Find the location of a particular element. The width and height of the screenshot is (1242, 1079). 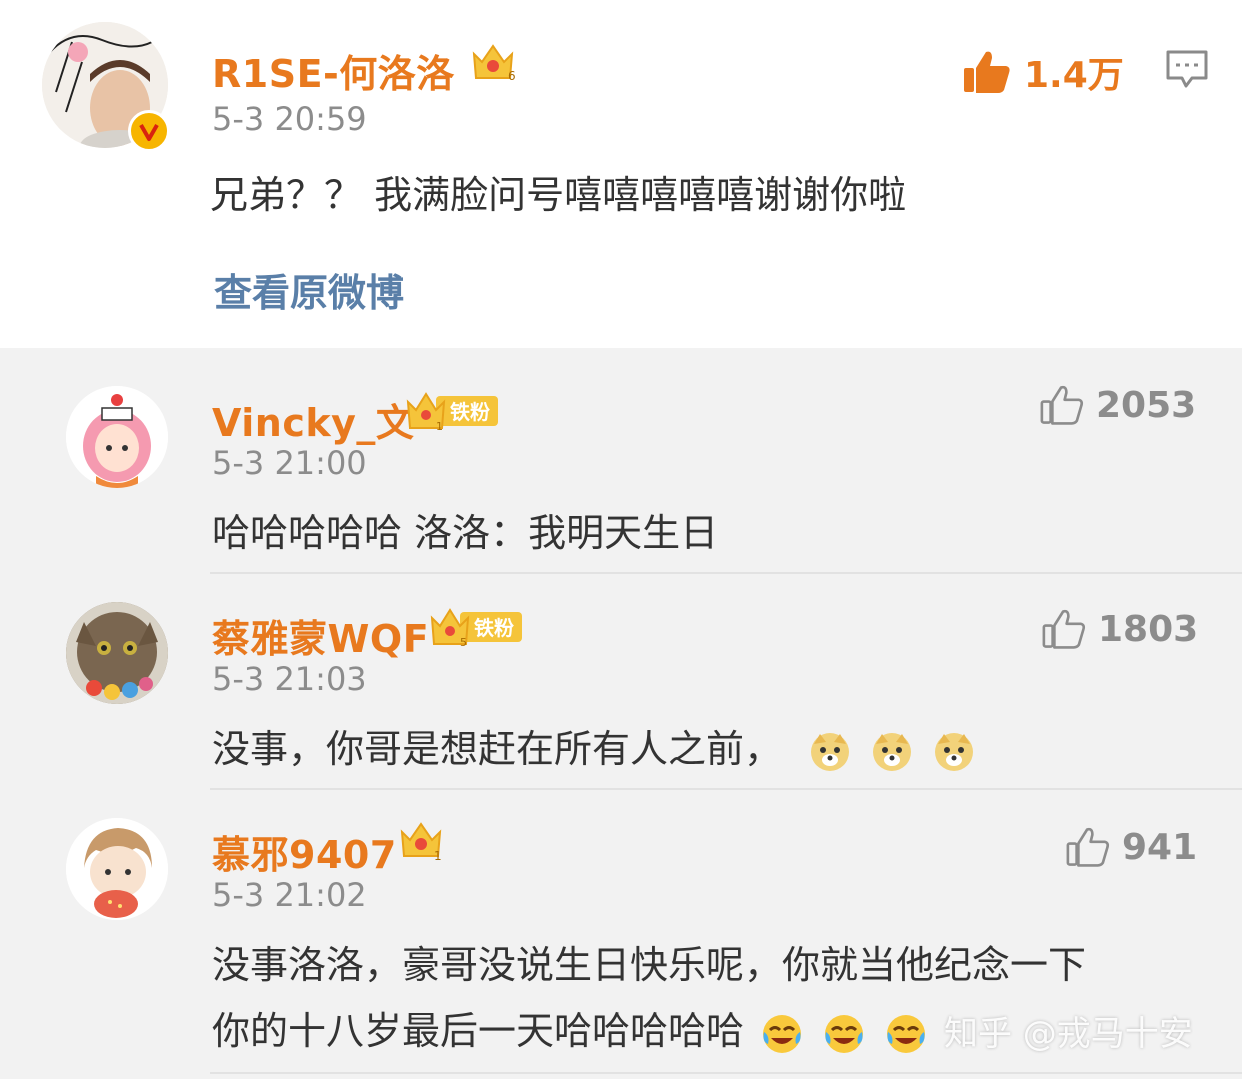

comment-text-line1: 没事洛洛，豪哥没说生日快乐呢，你就当他纪念一下 is located at coordinates (649, 965).